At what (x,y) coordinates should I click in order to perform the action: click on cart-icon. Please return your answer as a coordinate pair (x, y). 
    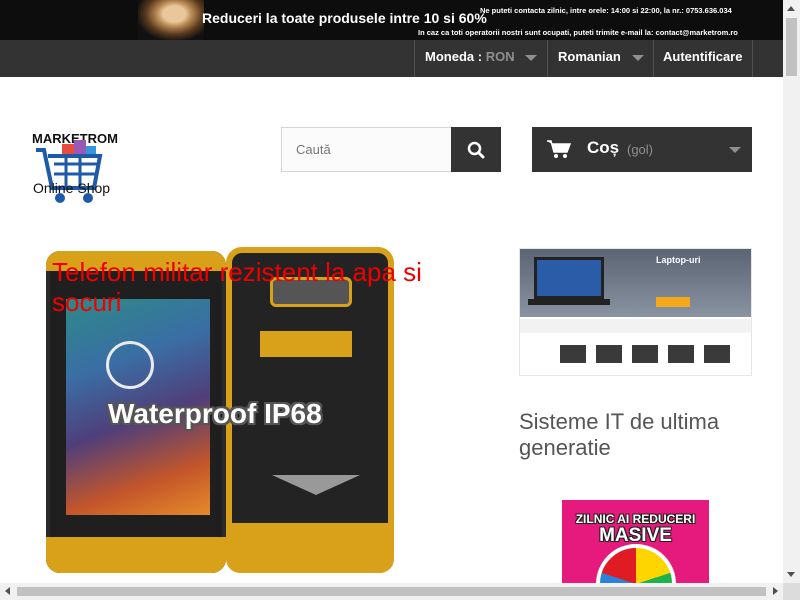
    Looking at the image, I should click on (559, 149).